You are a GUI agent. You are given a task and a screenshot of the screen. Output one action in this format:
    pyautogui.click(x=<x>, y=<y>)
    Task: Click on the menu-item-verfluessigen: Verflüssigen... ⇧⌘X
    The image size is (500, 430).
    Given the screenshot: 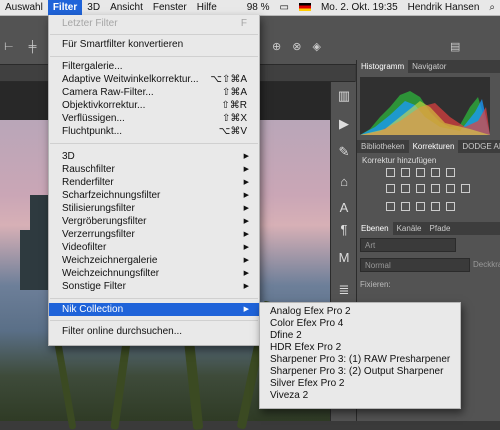 What is the action you would take?
    pyautogui.click(x=154, y=118)
    